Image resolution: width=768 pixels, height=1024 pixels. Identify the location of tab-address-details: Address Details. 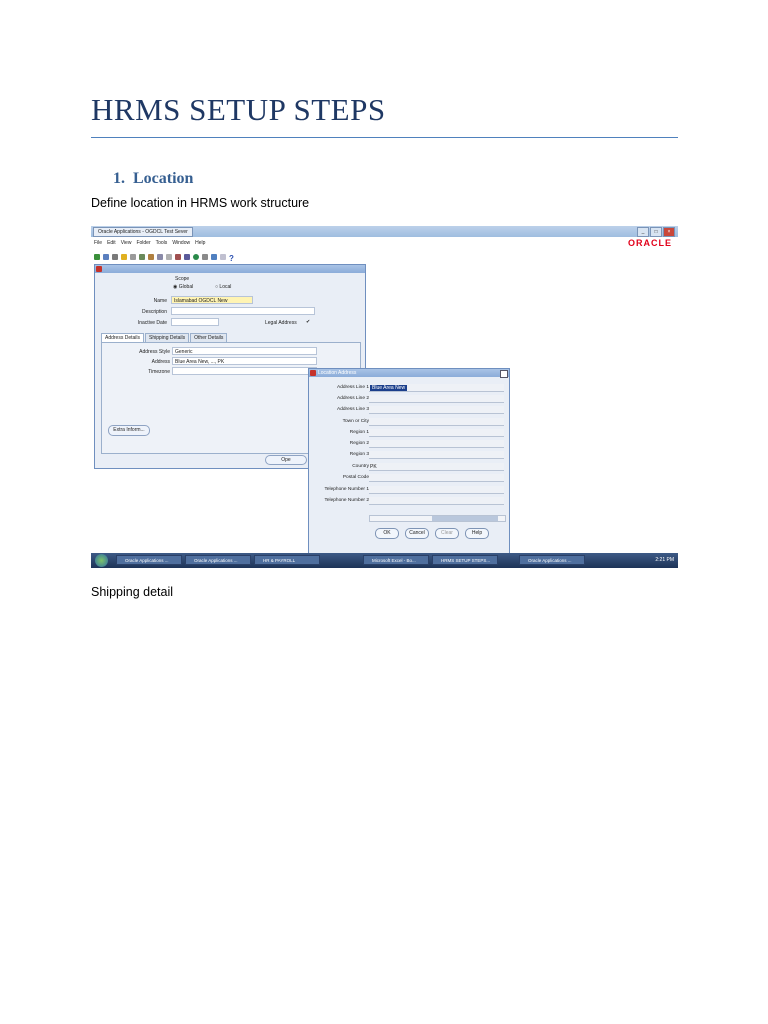
(123, 337).